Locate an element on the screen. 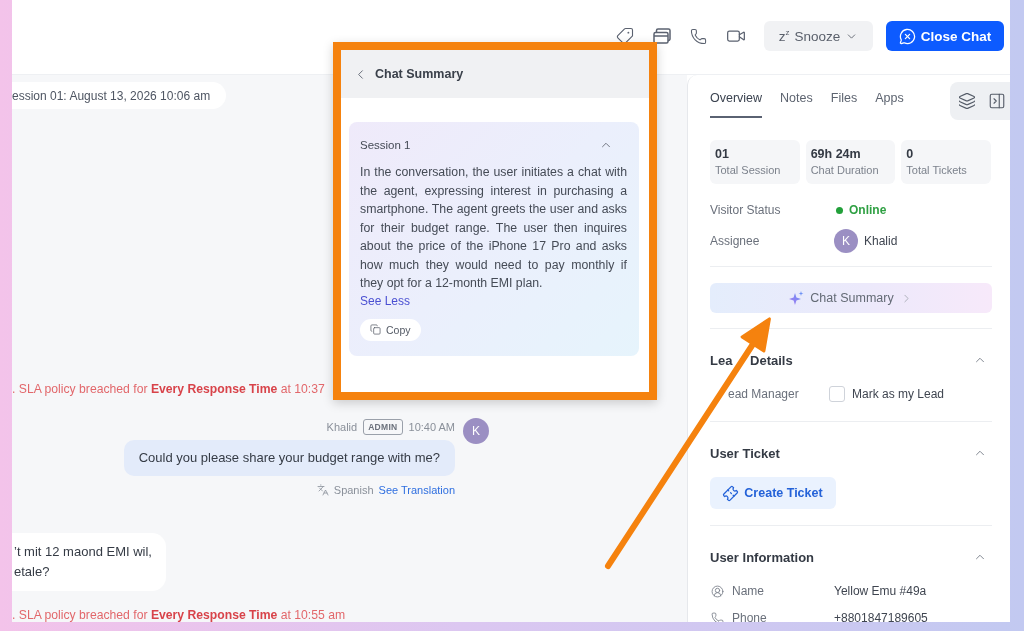 The height and width of the screenshot is (631, 1024). stat-value: 0 is located at coordinates (910, 154).